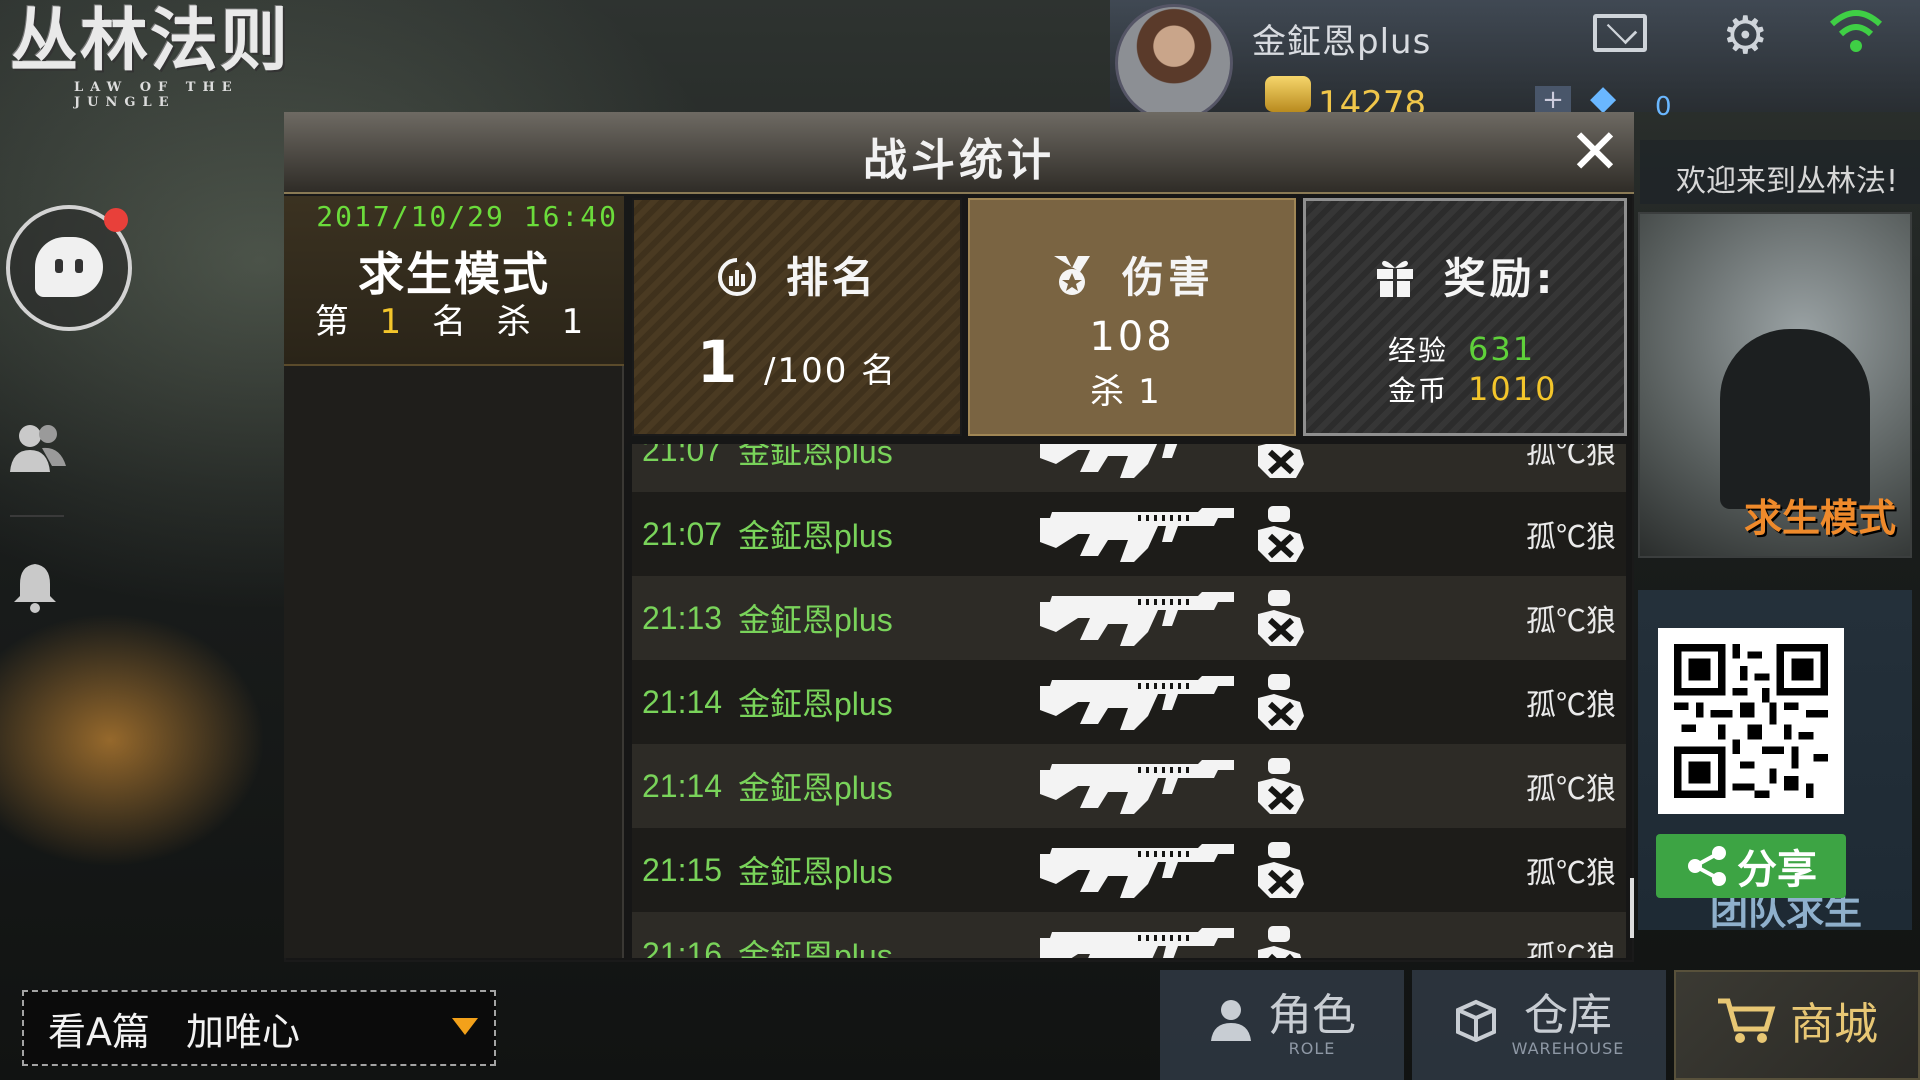 This screenshot has width=1920, height=1080. I want to click on close-button: ✕, so click(1595, 152).